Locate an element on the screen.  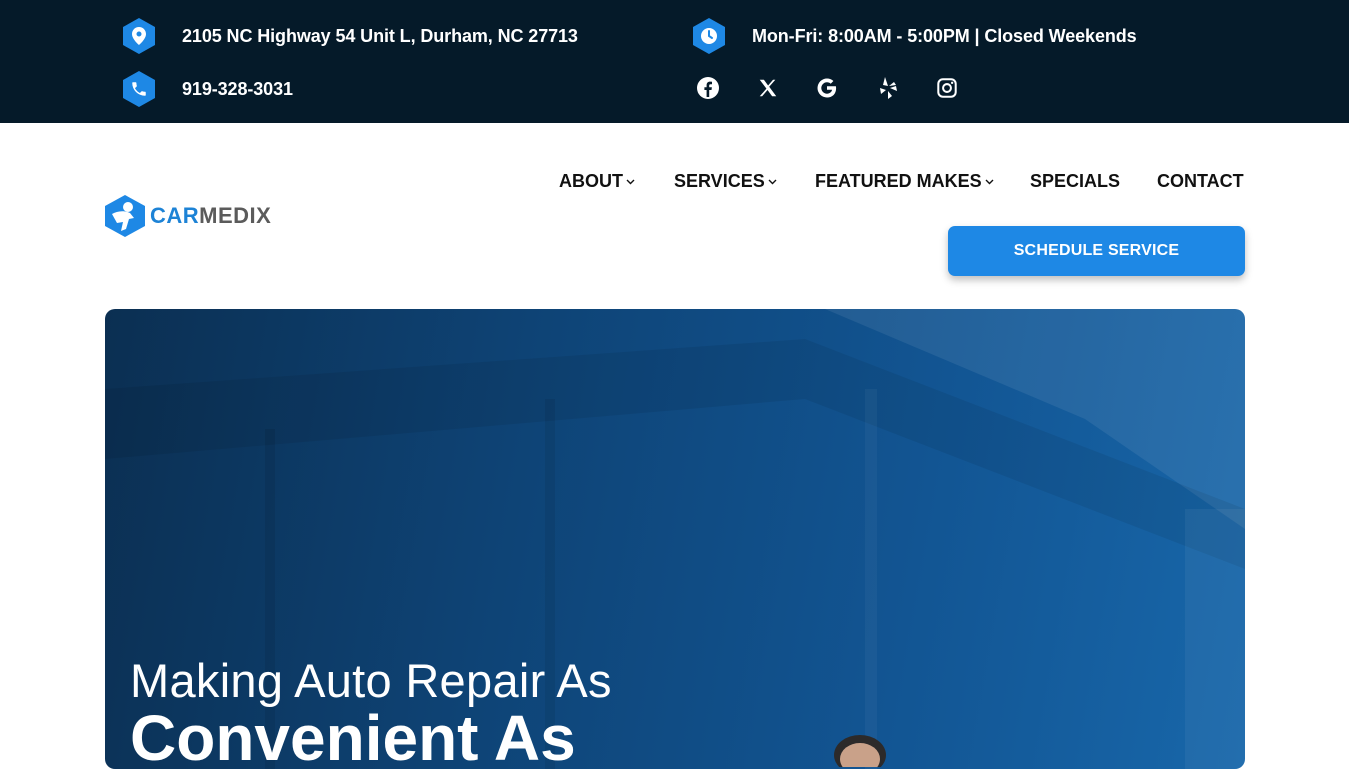
logo-mark-icon is located at coordinates (125, 216).